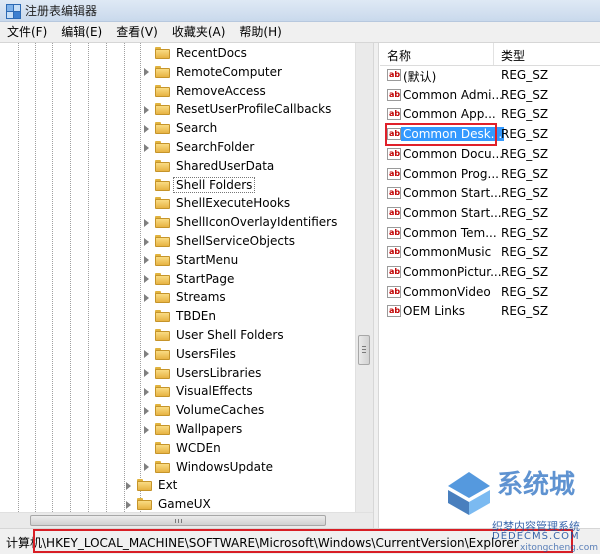 This screenshot has height=554, width=600. What do you see at coordinates (215, 147) in the screenshot?
I see `tree-item-label: SearchFolder` at bounding box center [215, 147].